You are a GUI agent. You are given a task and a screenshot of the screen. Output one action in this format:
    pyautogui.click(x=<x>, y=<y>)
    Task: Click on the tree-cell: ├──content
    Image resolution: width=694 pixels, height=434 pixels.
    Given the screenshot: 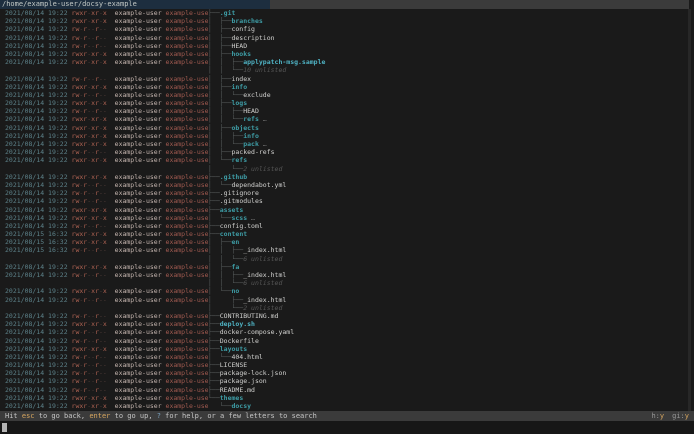 What is the action you would take?
    pyautogui.click(x=451, y=234)
    